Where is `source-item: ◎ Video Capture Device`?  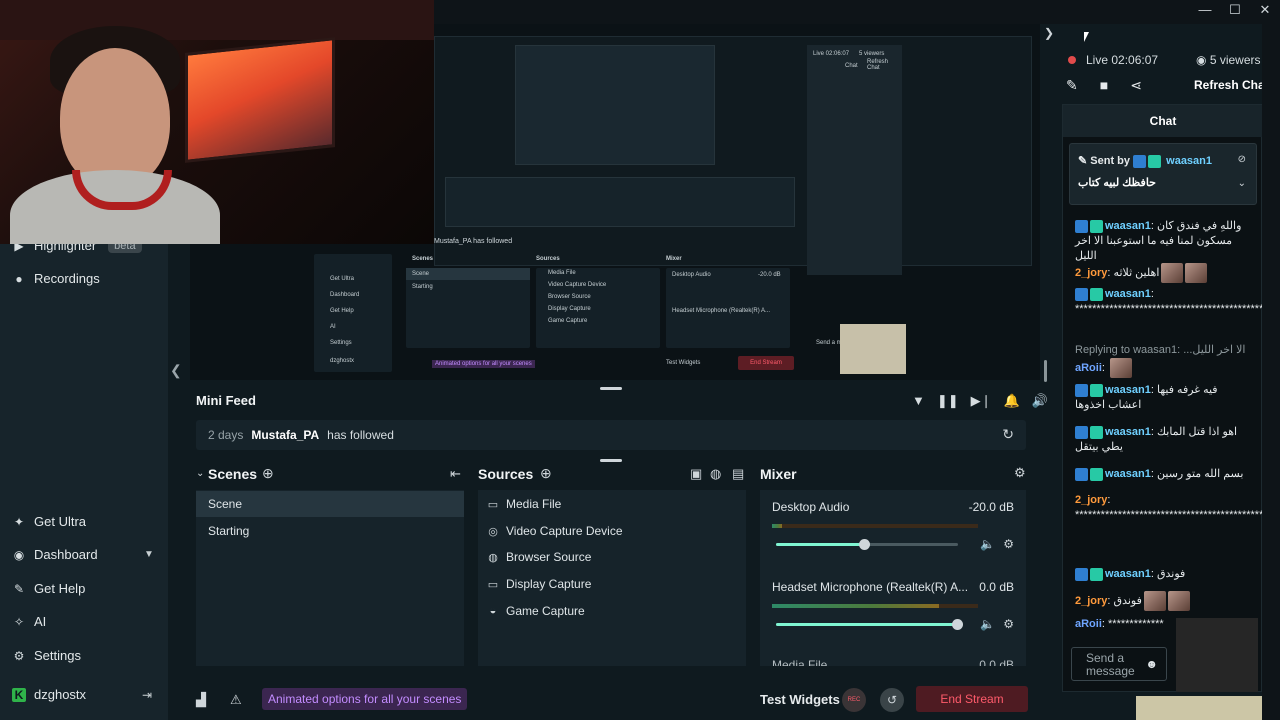 source-item: ◎ Video Capture Device is located at coordinates (554, 531).